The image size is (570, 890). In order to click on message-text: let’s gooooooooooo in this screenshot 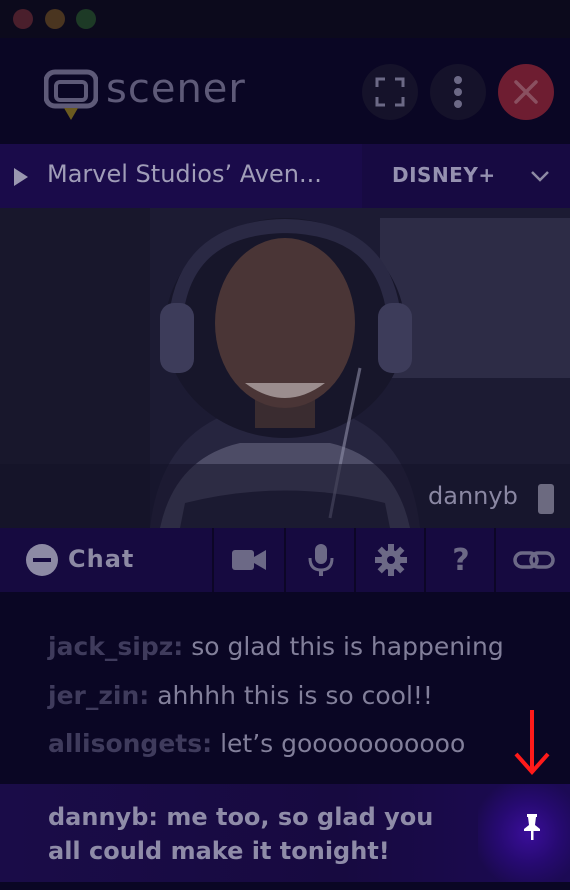, I will do `click(339, 743)`.